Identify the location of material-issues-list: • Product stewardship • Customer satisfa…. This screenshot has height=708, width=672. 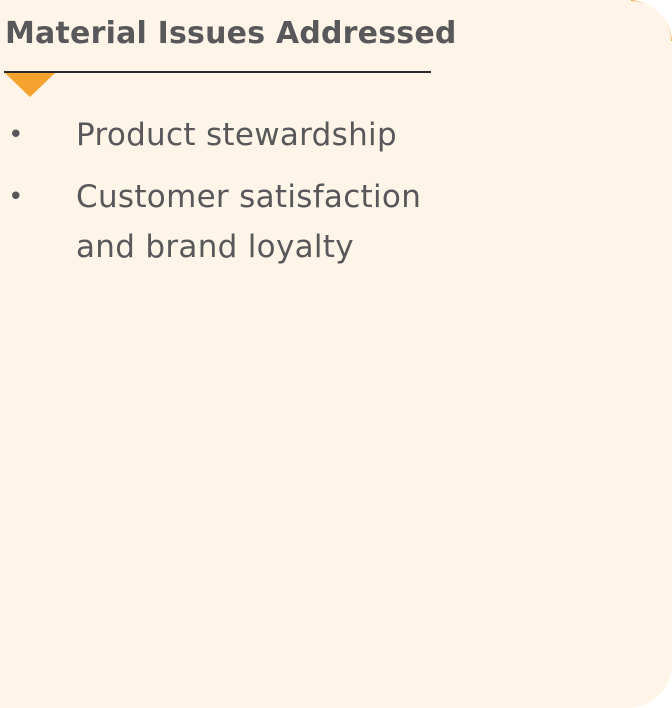
(218, 191).